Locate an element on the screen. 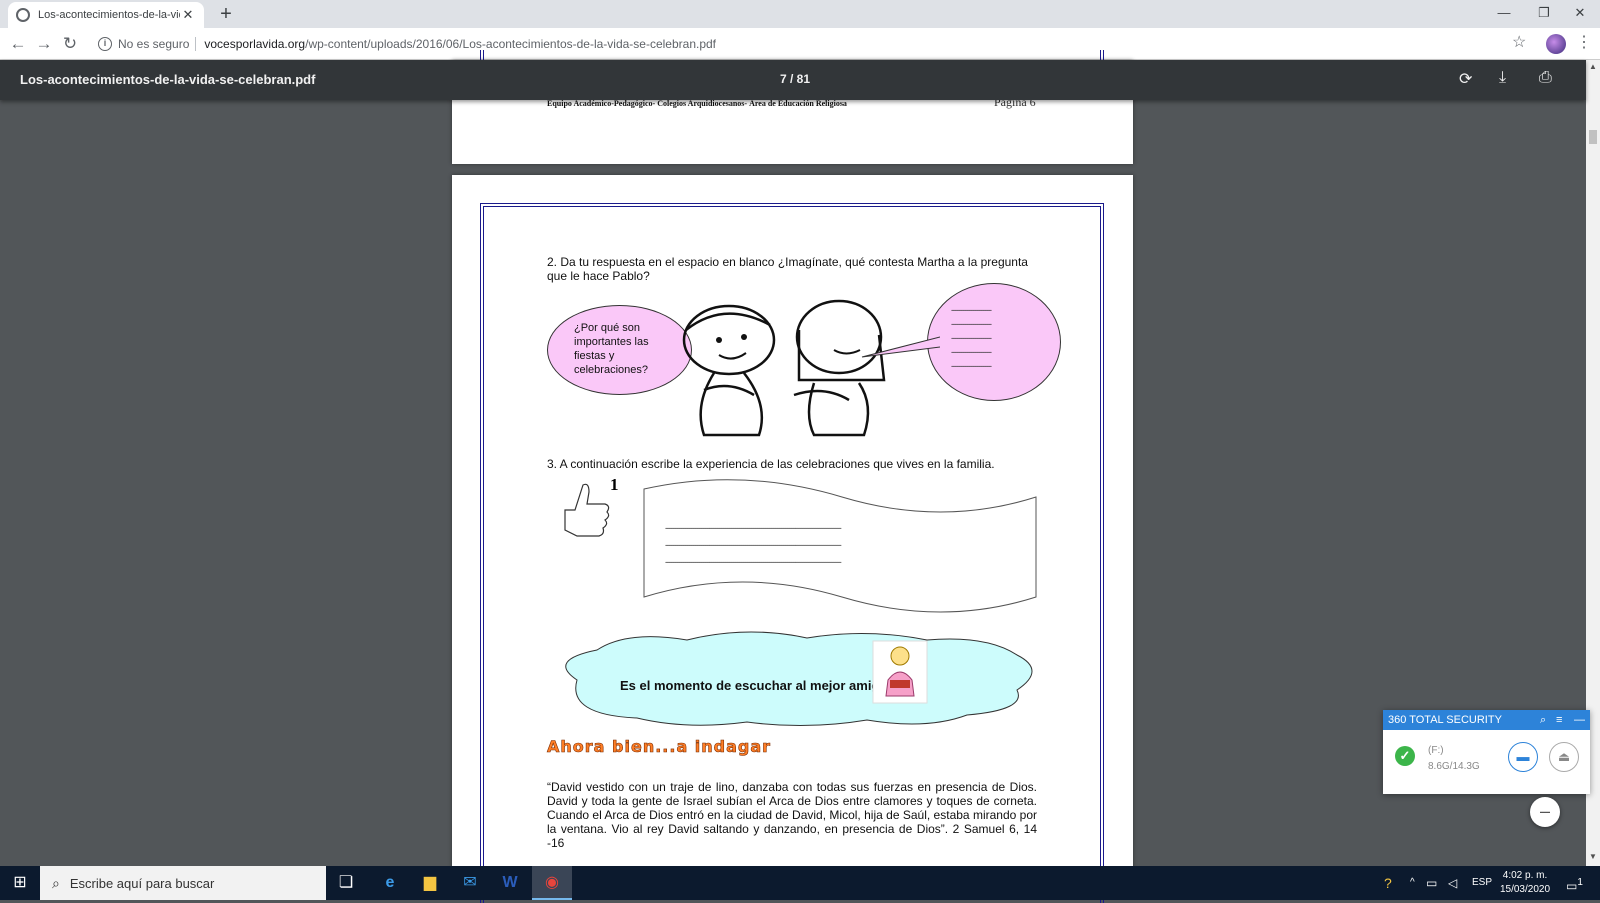 This screenshot has height=903, width=1600. file-explorer-icon: ▆ is located at coordinates (430, 883).